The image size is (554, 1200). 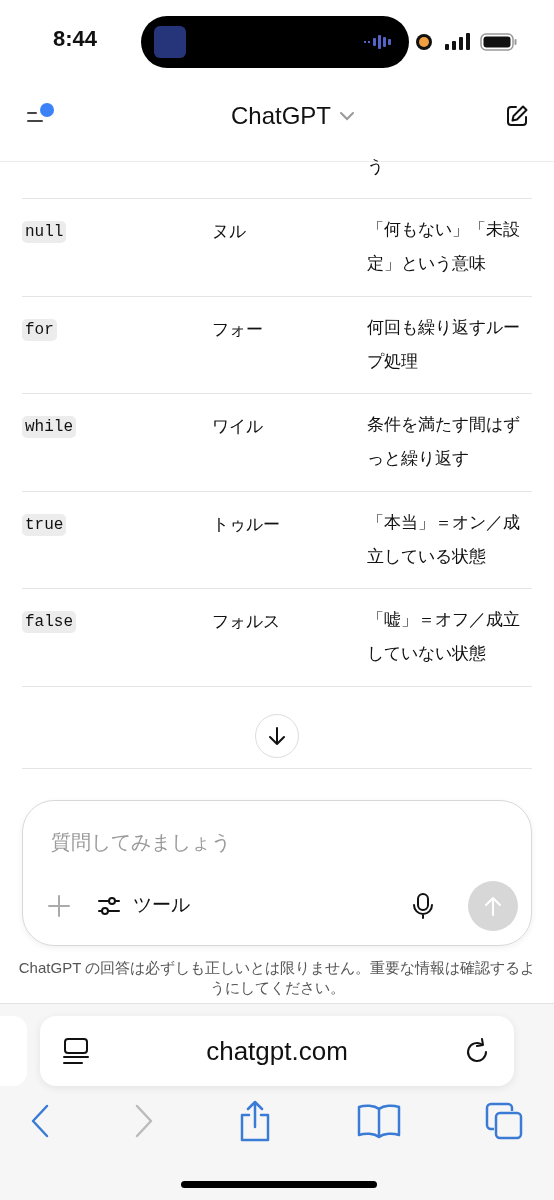 What do you see at coordinates (347, 115) in the screenshot?
I see `chevron-down-icon` at bounding box center [347, 115].